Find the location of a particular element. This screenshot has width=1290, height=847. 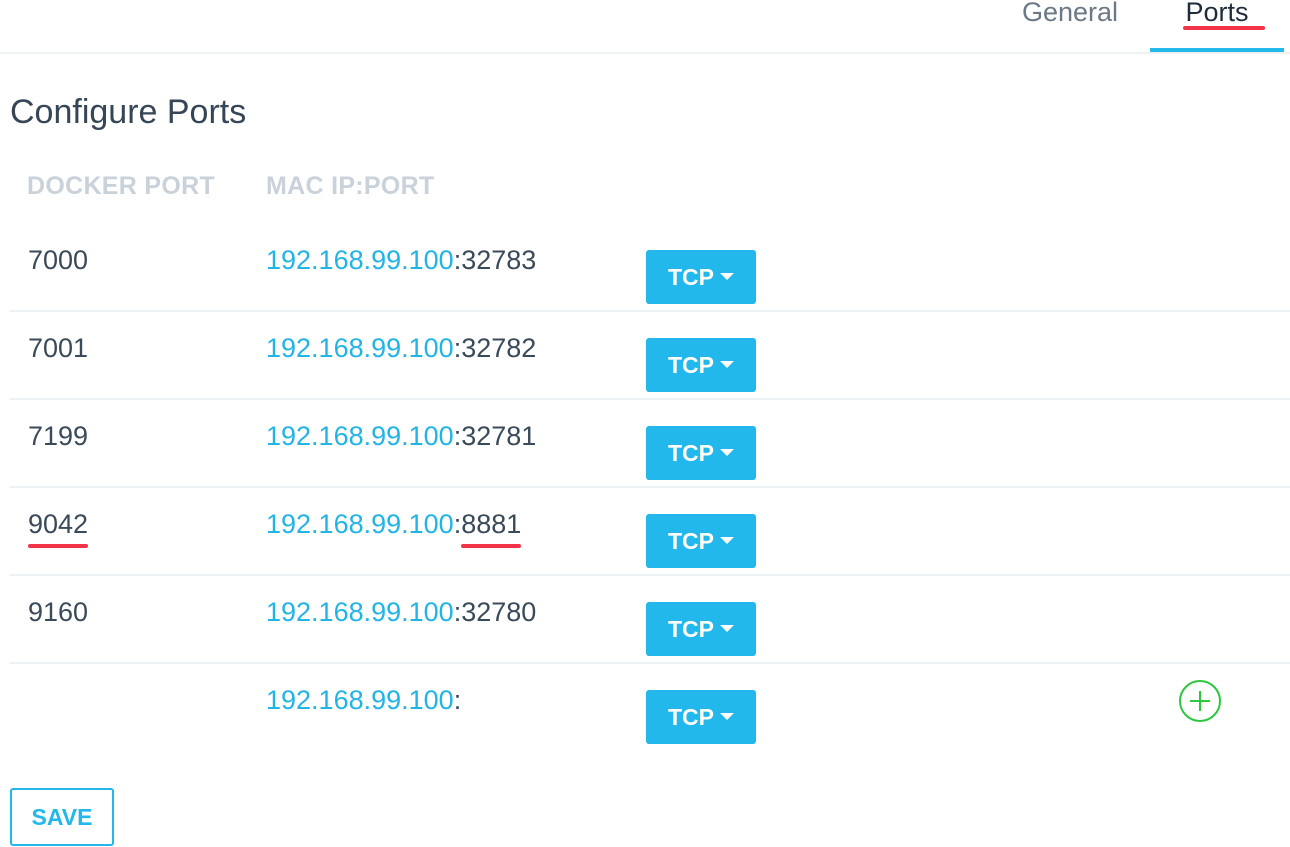

docker-port-value: 7000 is located at coordinates (58, 260).